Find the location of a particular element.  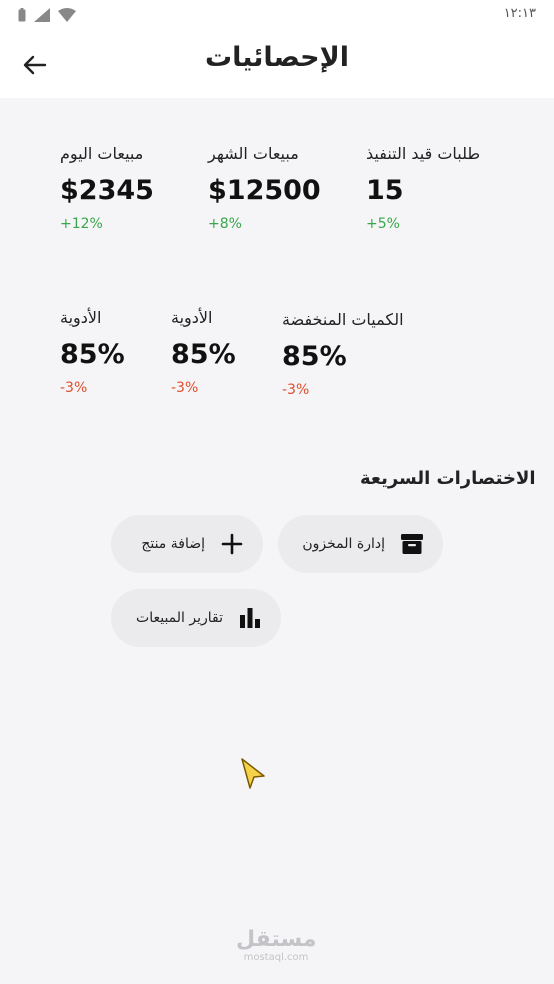

stat-value: 15 is located at coordinates (385, 190).